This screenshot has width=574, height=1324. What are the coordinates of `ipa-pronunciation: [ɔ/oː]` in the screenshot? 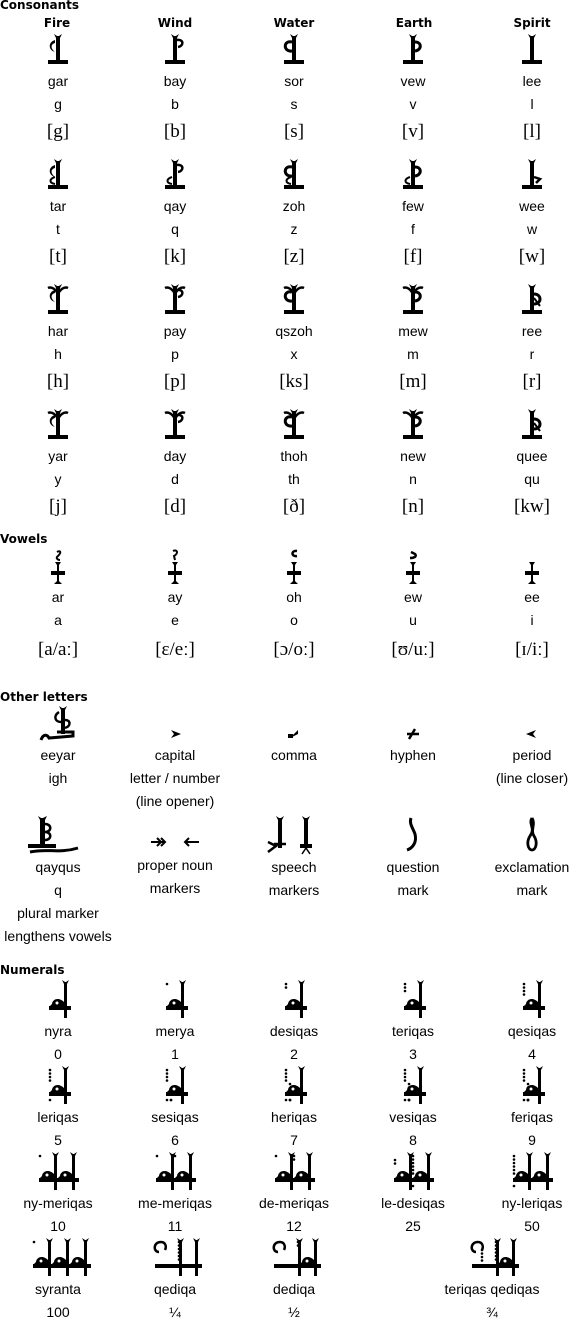 It's located at (294, 649).